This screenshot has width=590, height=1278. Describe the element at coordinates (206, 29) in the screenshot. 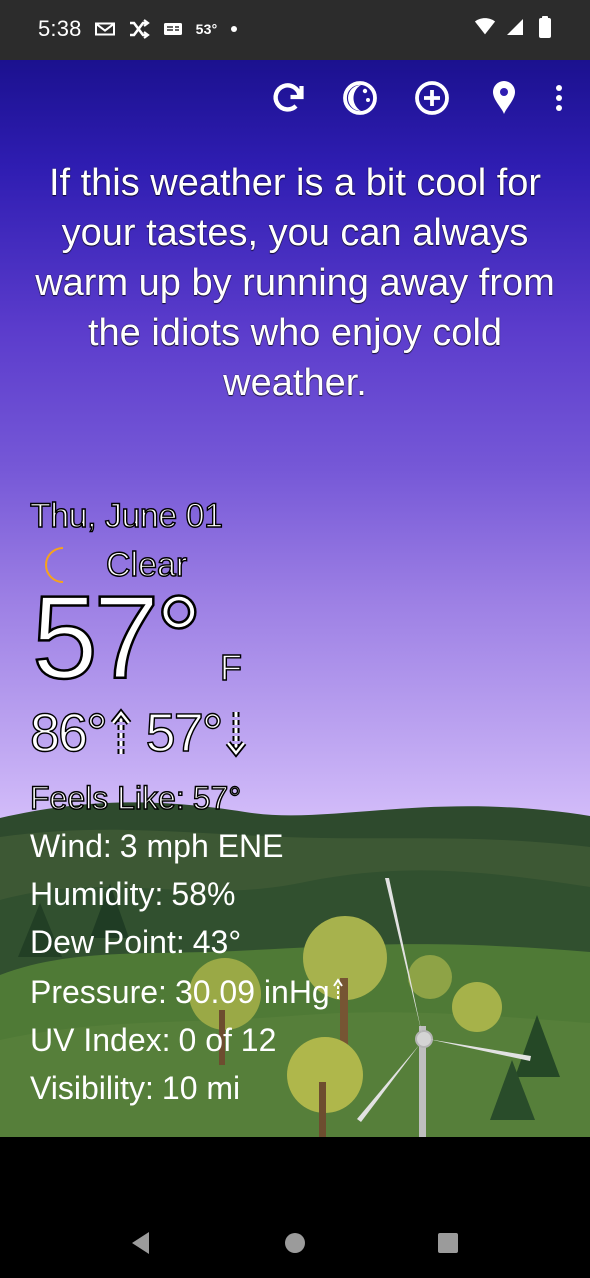

I see `status-weather-temperature: 53°` at that location.